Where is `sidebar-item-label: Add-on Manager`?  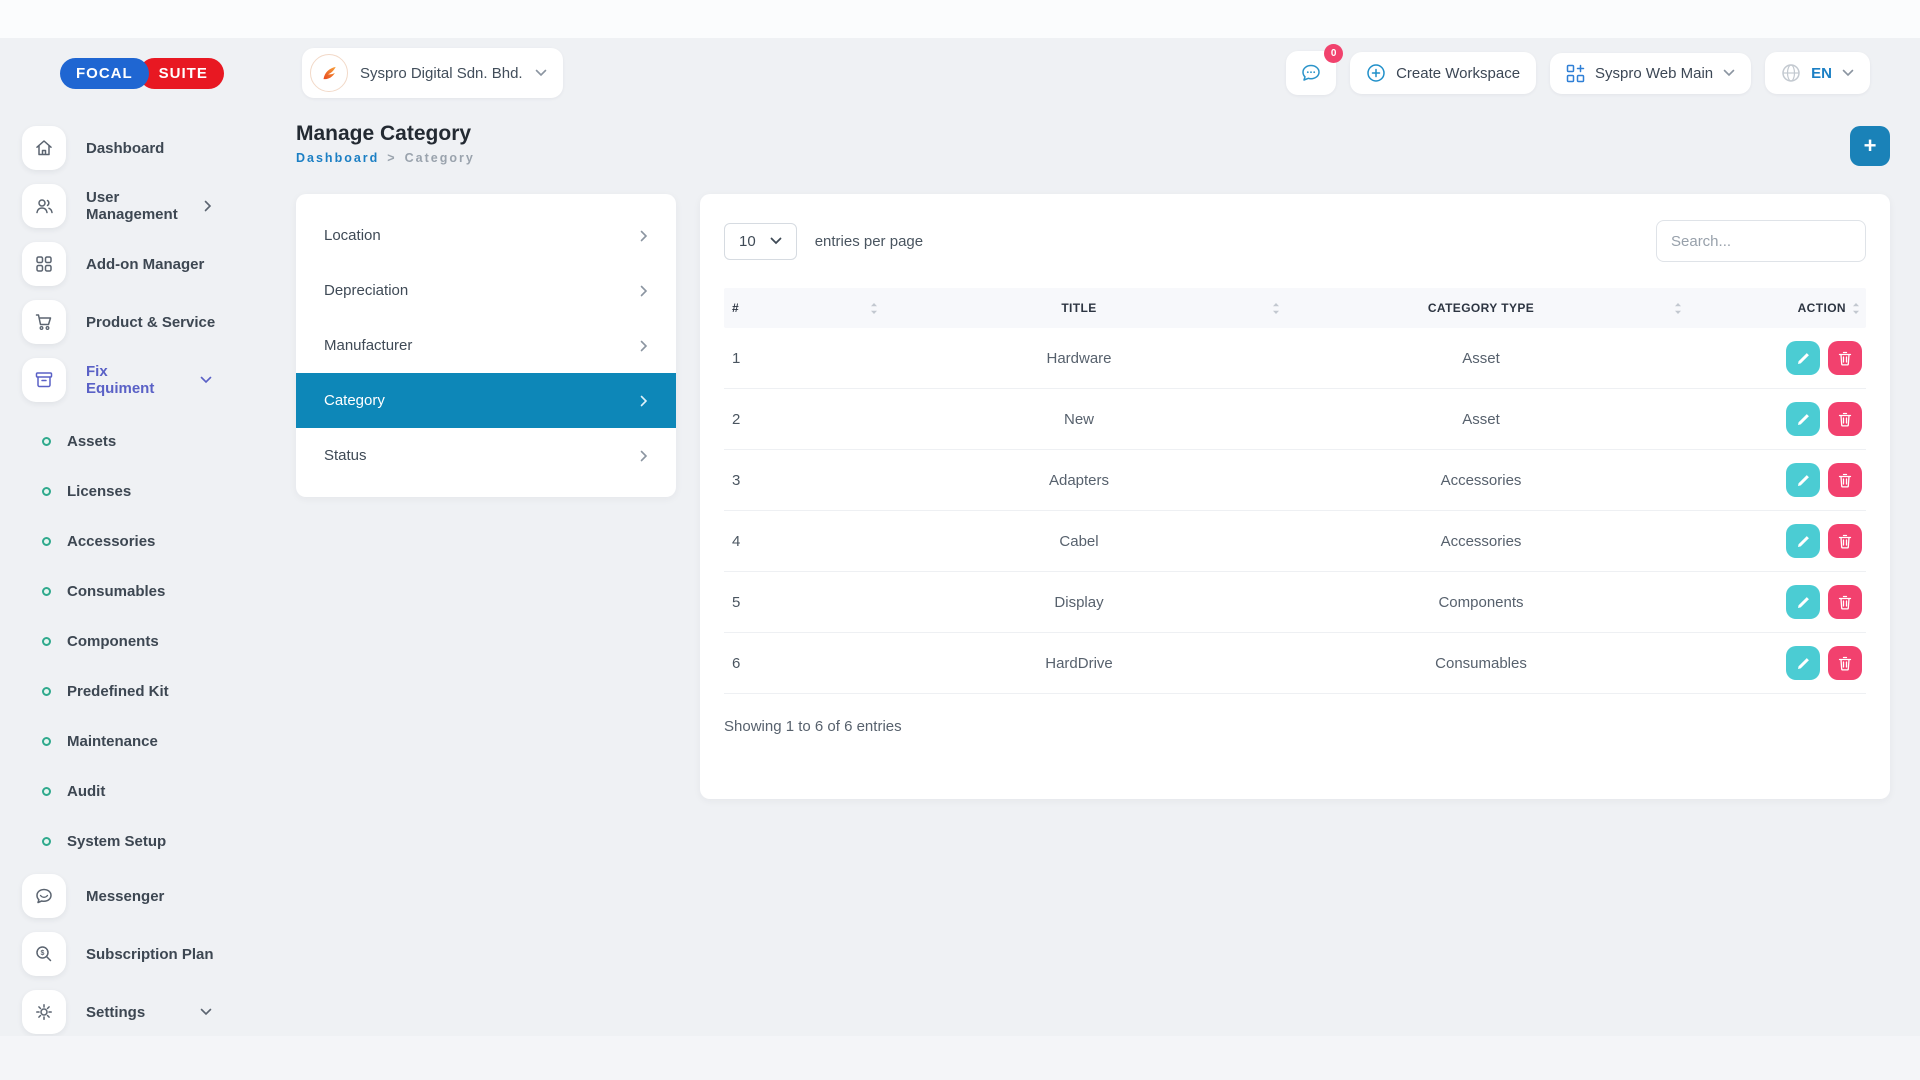
sidebar-item-label: Add-on Manager is located at coordinates (145, 264).